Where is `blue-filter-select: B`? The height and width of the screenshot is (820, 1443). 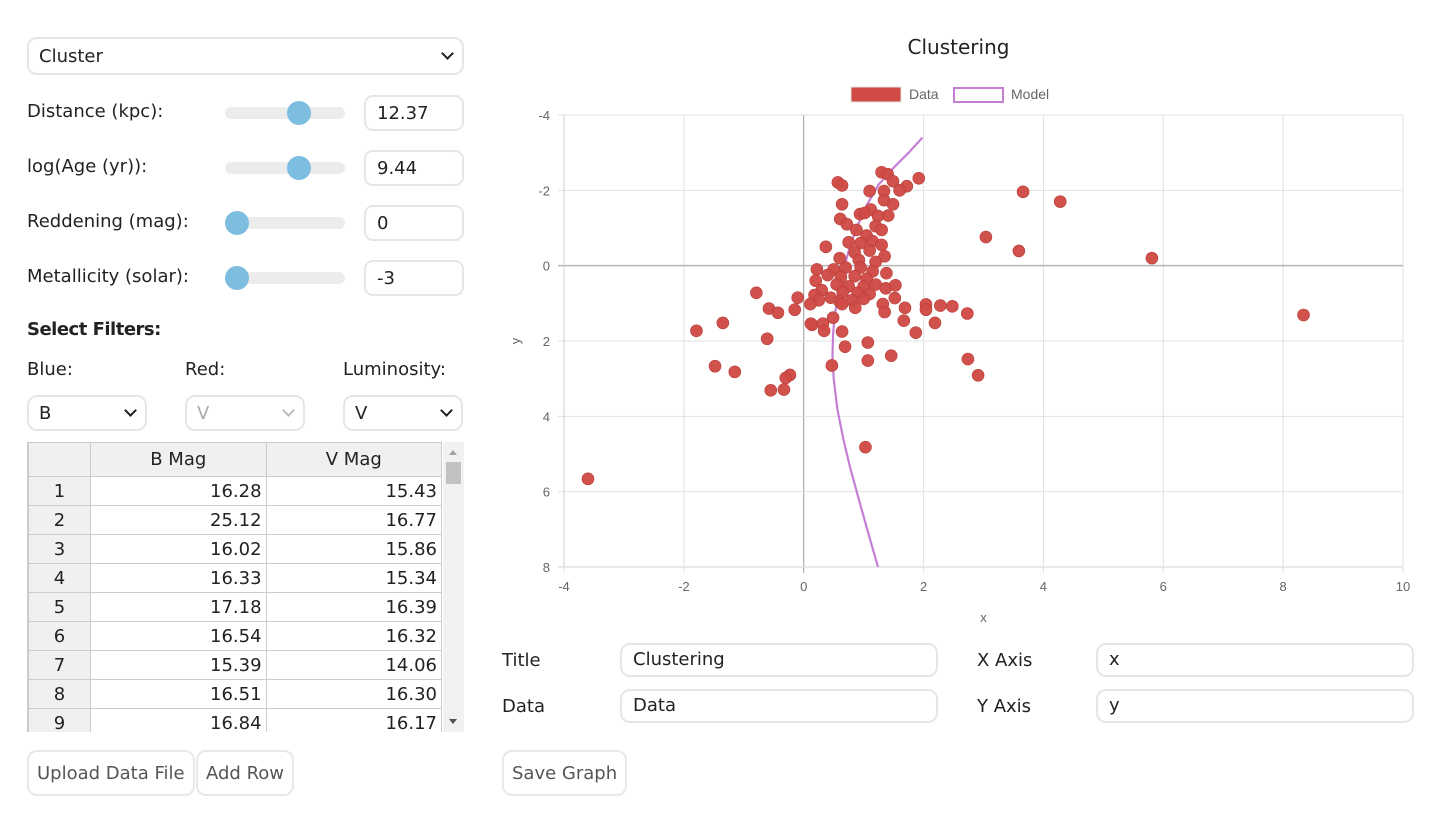
blue-filter-select: B is located at coordinates (87, 413).